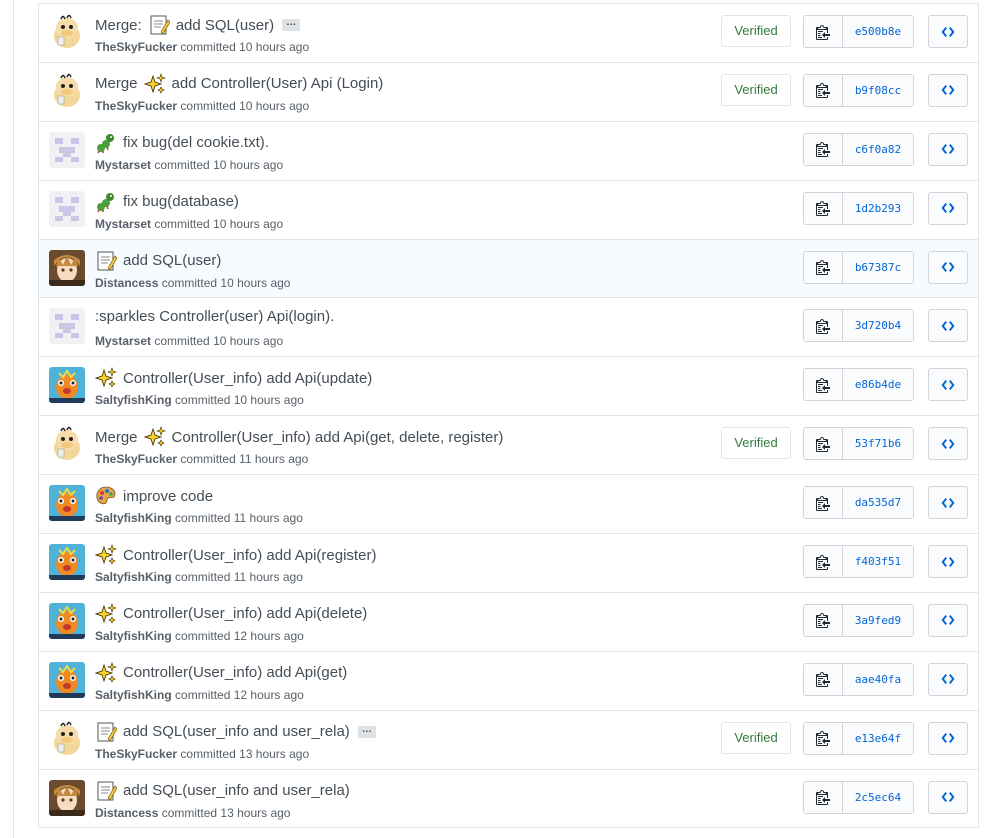 Image resolution: width=992 pixels, height=838 pixels. Describe the element at coordinates (168, 496) in the screenshot. I see `commit-message-link: improve code` at that location.